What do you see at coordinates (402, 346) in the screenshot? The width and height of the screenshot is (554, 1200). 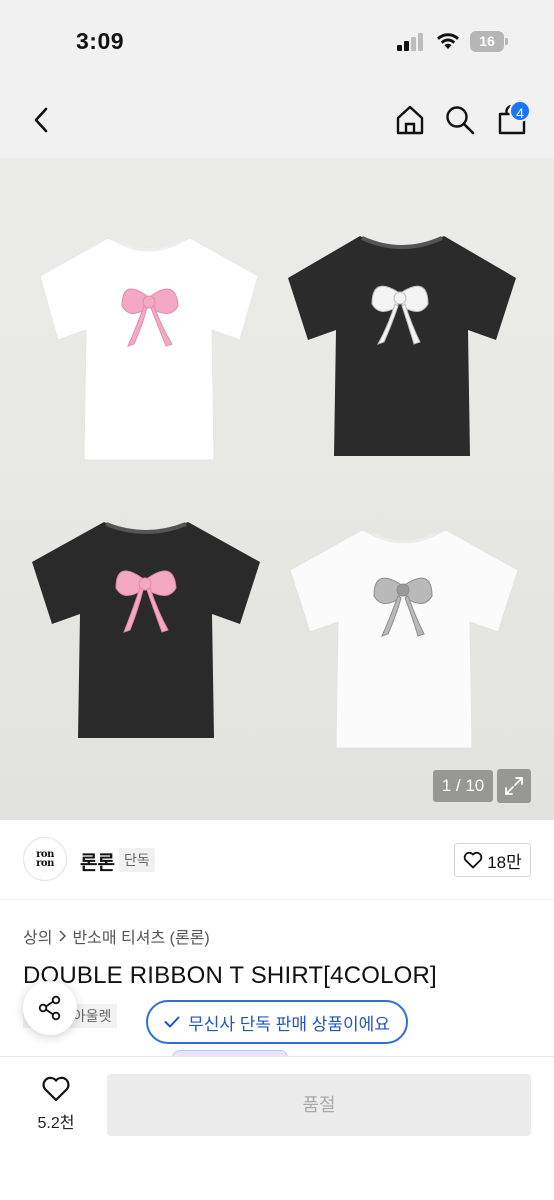 I see `product-image-black-white-bow` at bounding box center [402, 346].